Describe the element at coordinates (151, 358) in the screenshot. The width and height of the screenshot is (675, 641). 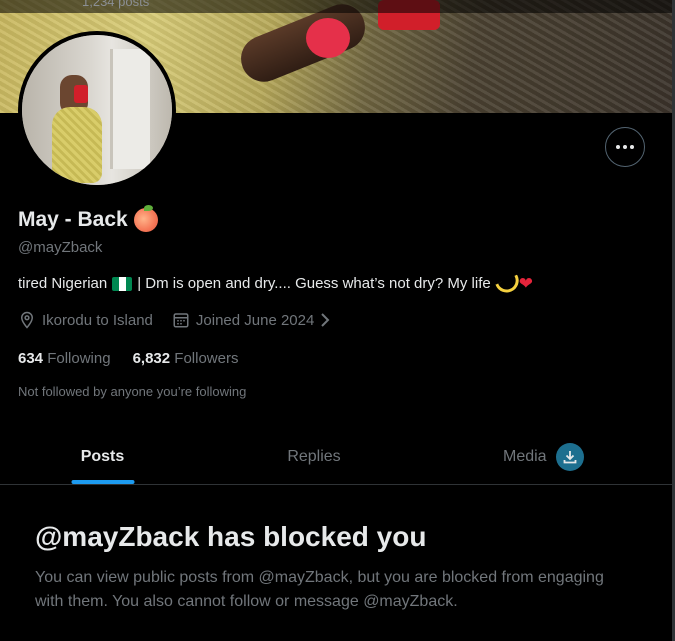
I see `followers-count: 6,832` at that location.